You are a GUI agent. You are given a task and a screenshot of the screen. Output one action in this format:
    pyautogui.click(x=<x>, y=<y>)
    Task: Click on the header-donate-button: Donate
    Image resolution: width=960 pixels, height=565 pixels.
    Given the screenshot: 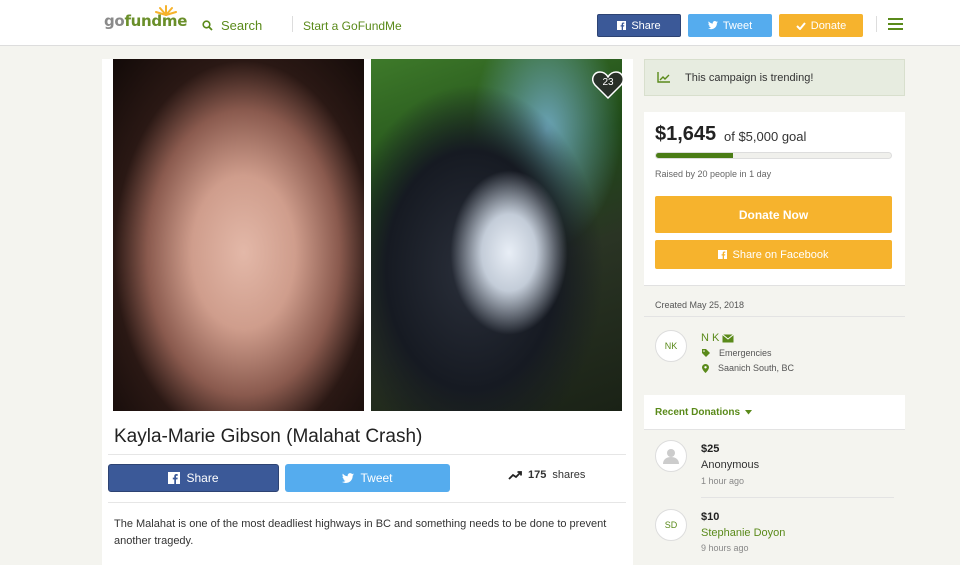 What is the action you would take?
    pyautogui.click(x=821, y=25)
    